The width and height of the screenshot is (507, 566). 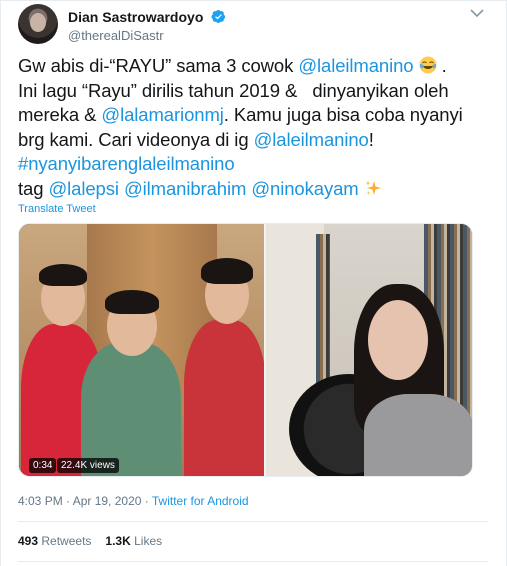 I want to click on tweet-source-link: Twitter for Android, so click(x=200, y=501).